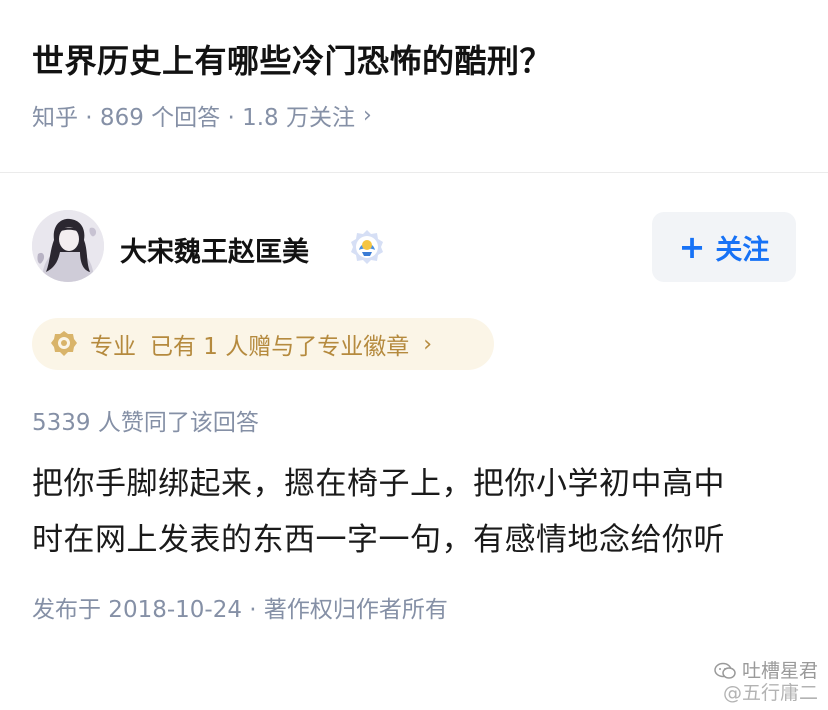  What do you see at coordinates (378, 540) in the screenshot?
I see `answer-line: 时在网上发表的东西一字一句，有感情地念给你听` at bounding box center [378, 540].